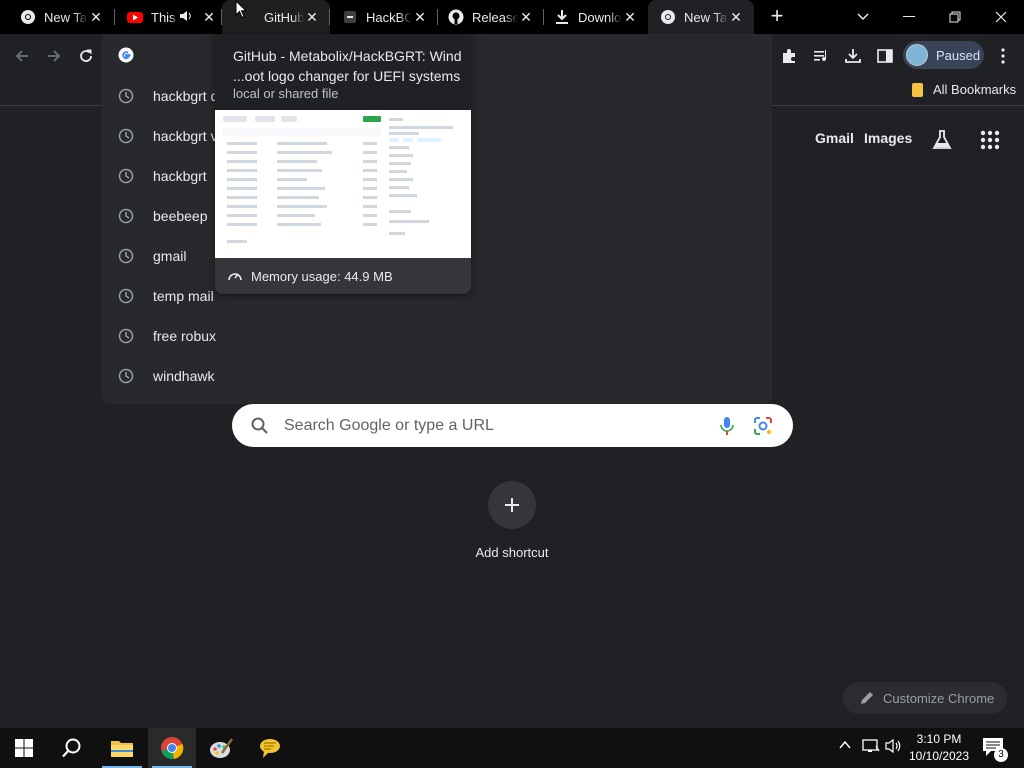 This screenshot has height=768, width=1024. Describe the element at coordinates (186, 96) in the screenshot. I see `suggestion-text: hackbgrt d` at that location.